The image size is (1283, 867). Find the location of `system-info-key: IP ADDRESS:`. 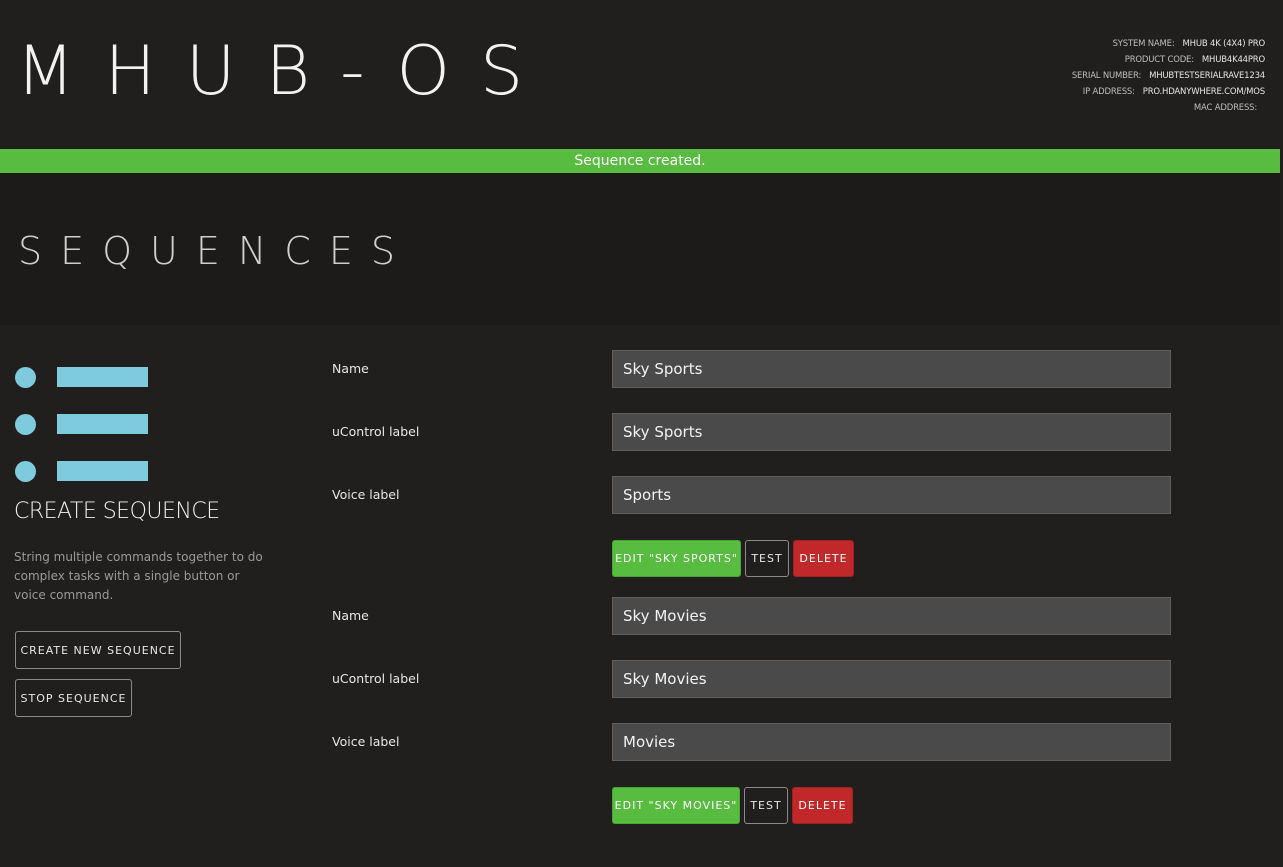

system-info-key: IP ADDRESS: is located at coordinates (1108, 92).